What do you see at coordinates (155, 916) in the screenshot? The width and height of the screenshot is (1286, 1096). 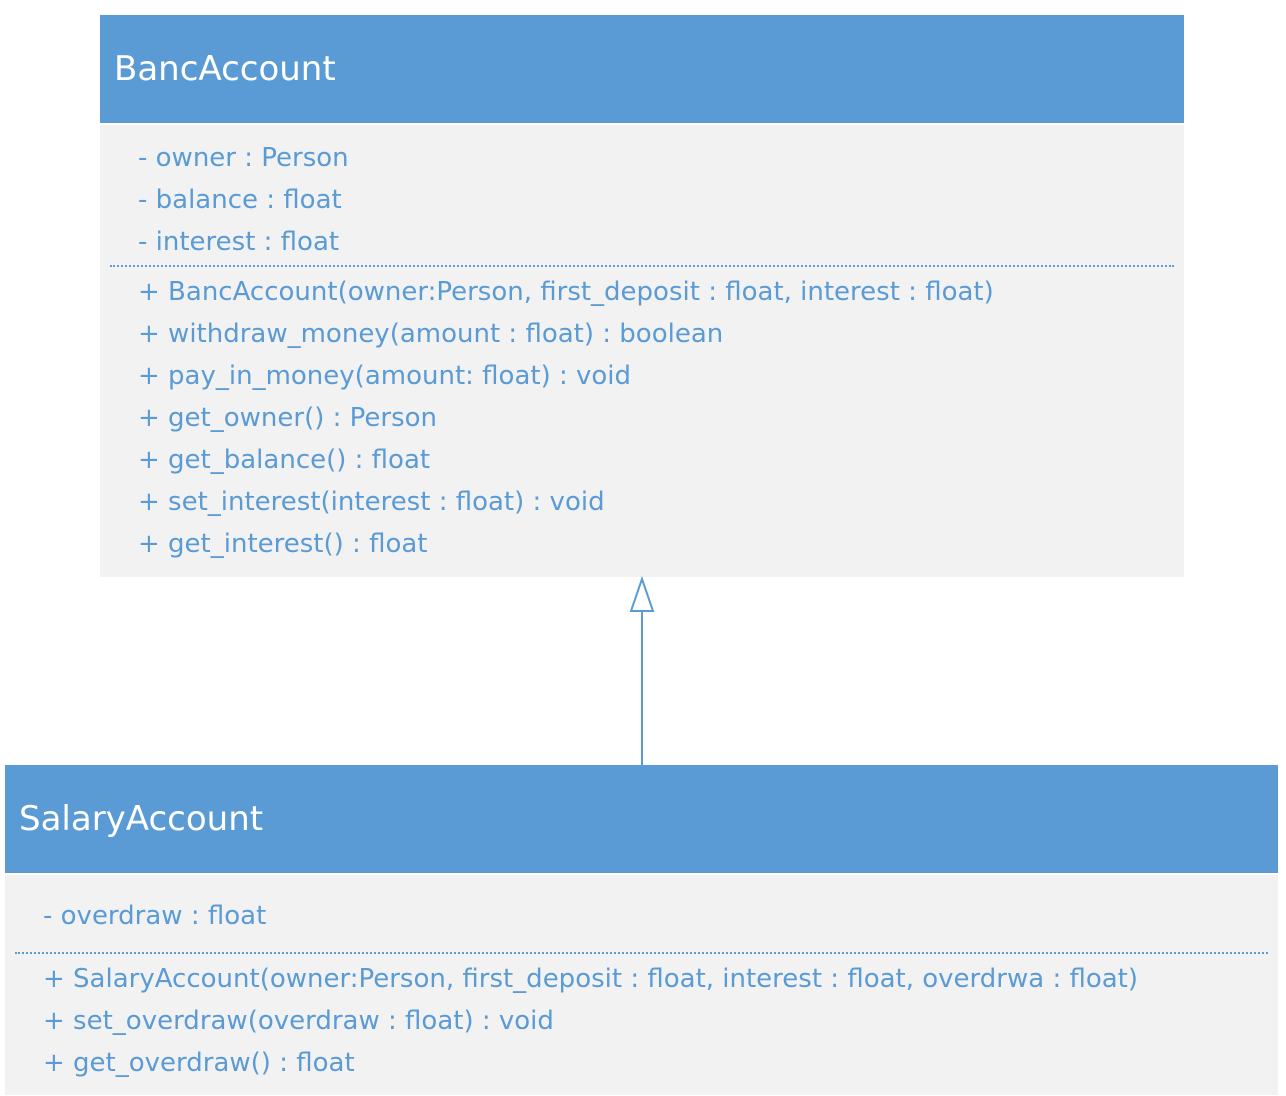 I see `attribute-overdraw: - overdraw : float` at bounding box center [155, 916].